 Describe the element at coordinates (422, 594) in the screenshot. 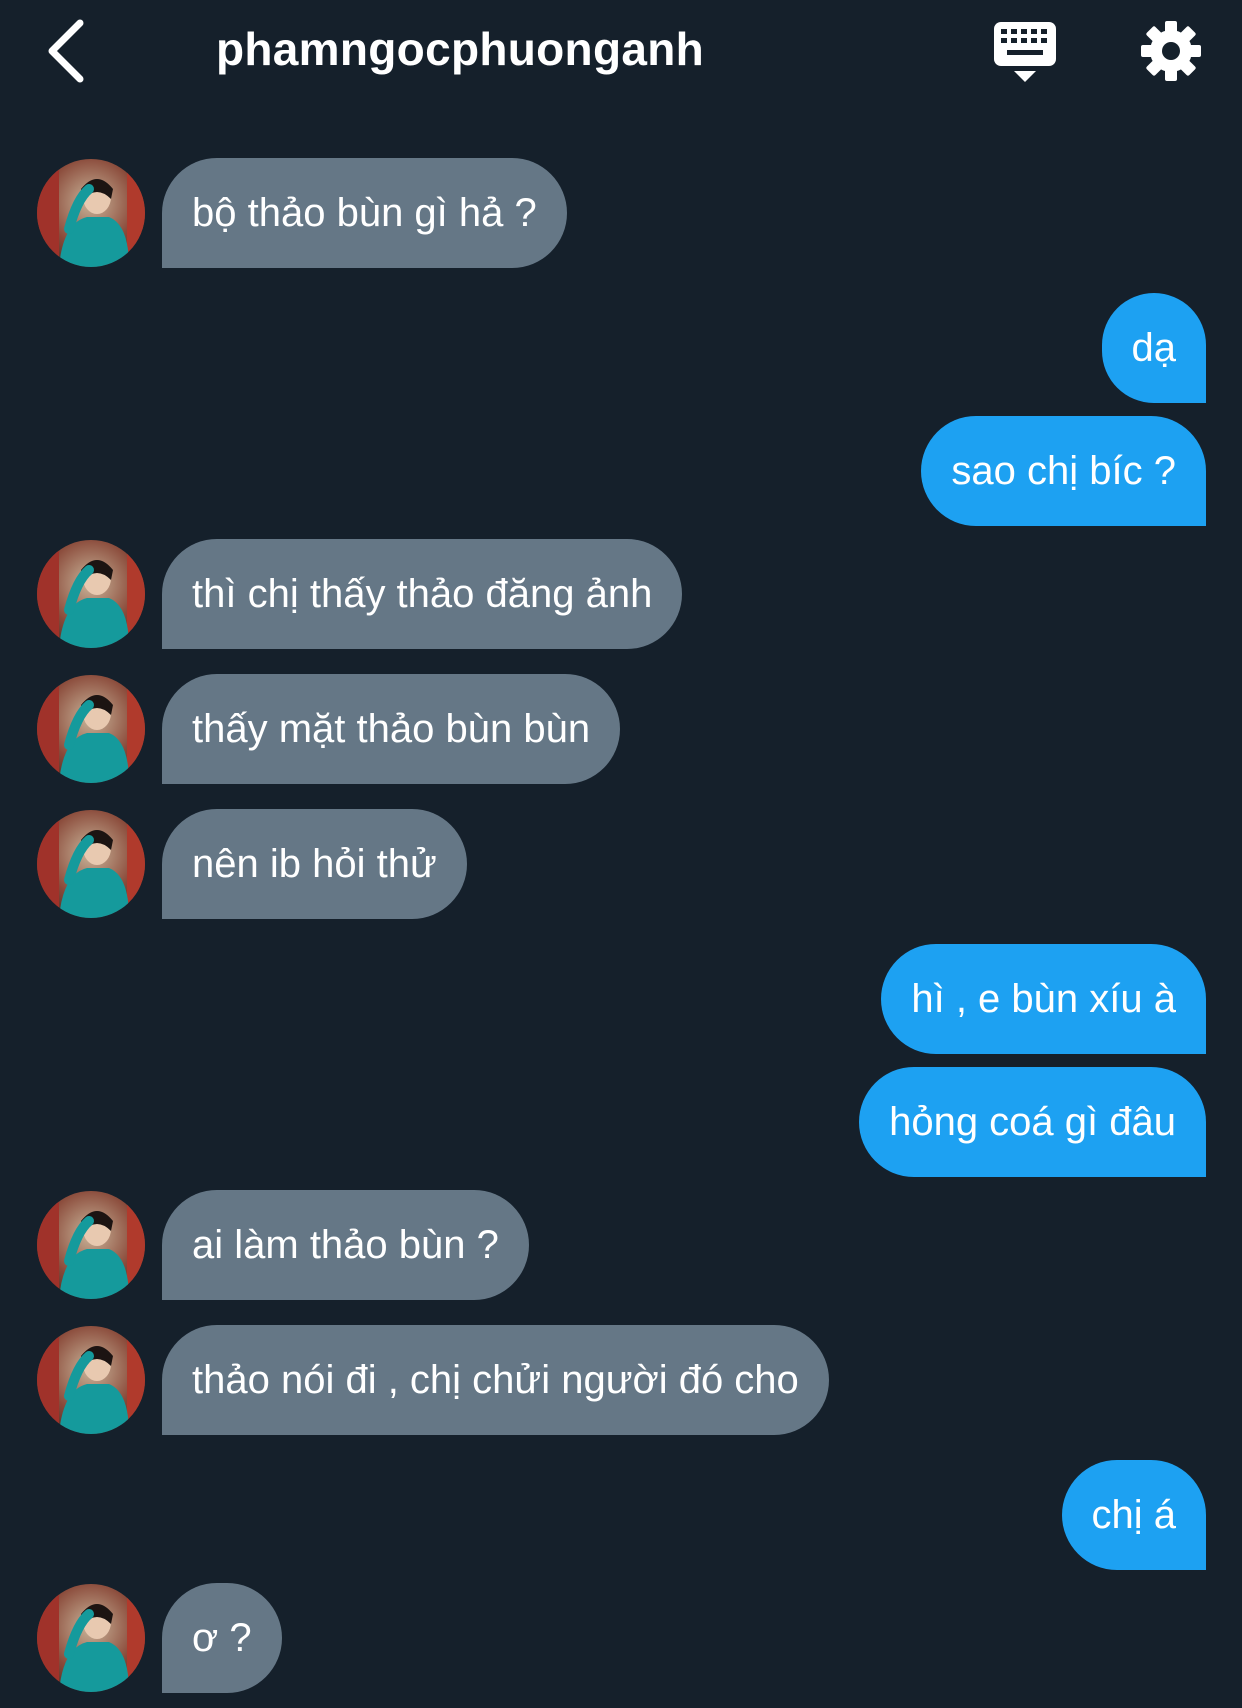

I see `incoming-message-bubble: thì chị thấy thảo đăng ảnh` at that location.